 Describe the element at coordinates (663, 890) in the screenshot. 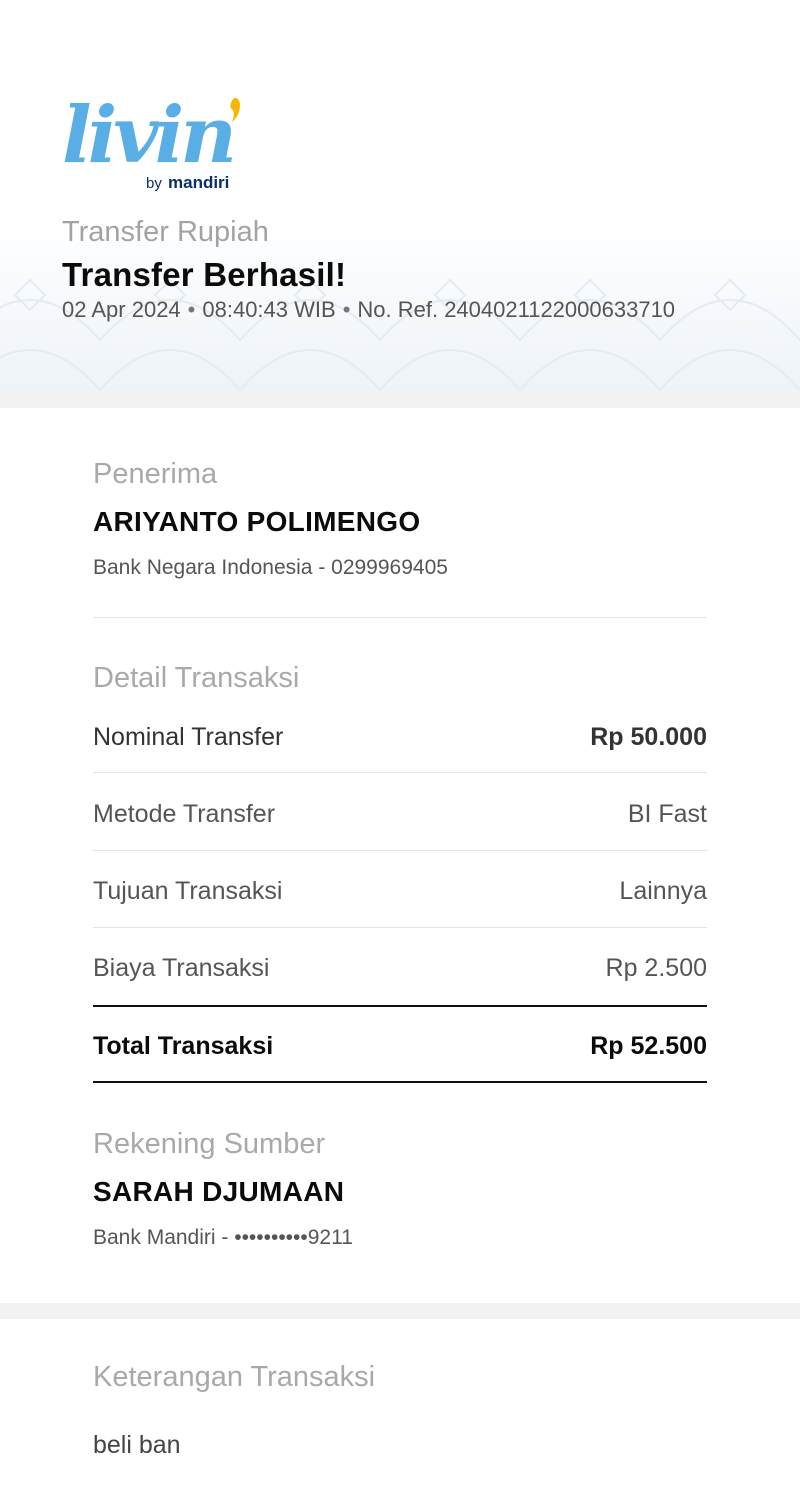

I see `detail-row-value: Lainnya` at that location.